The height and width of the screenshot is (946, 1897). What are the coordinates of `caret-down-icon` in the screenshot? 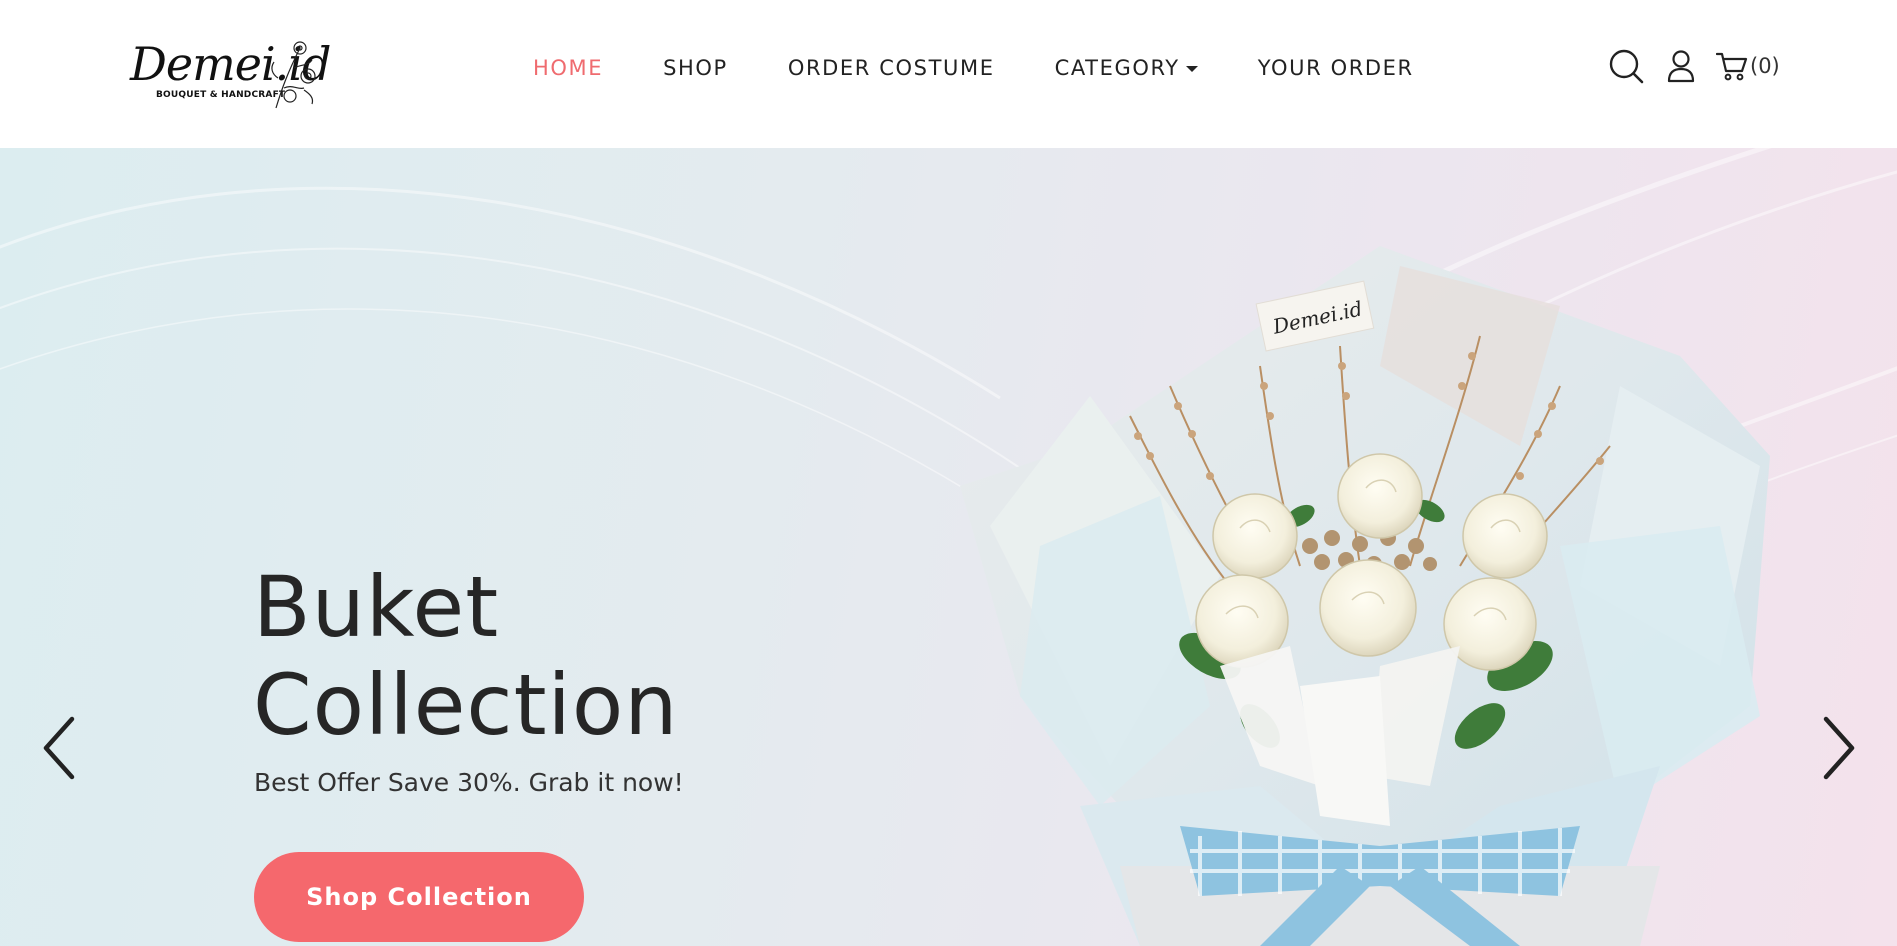 It's located at (1191, 69).